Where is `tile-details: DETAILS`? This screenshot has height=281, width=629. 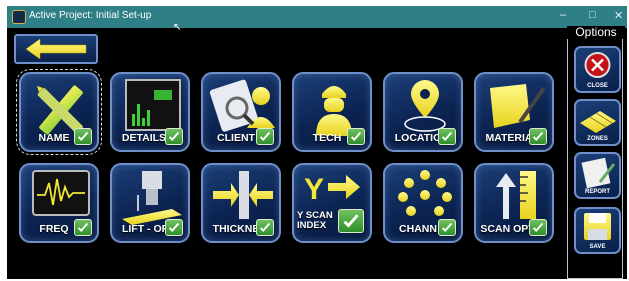
tile-details: DETAILS is located at coordinates (150, 112).